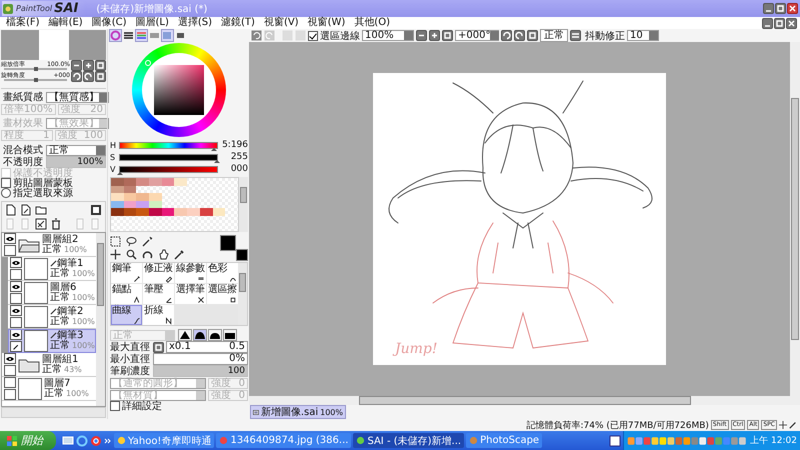 The image size is (800, 450). I want to click on menu-item: 檔案(F), so click(23, 23).